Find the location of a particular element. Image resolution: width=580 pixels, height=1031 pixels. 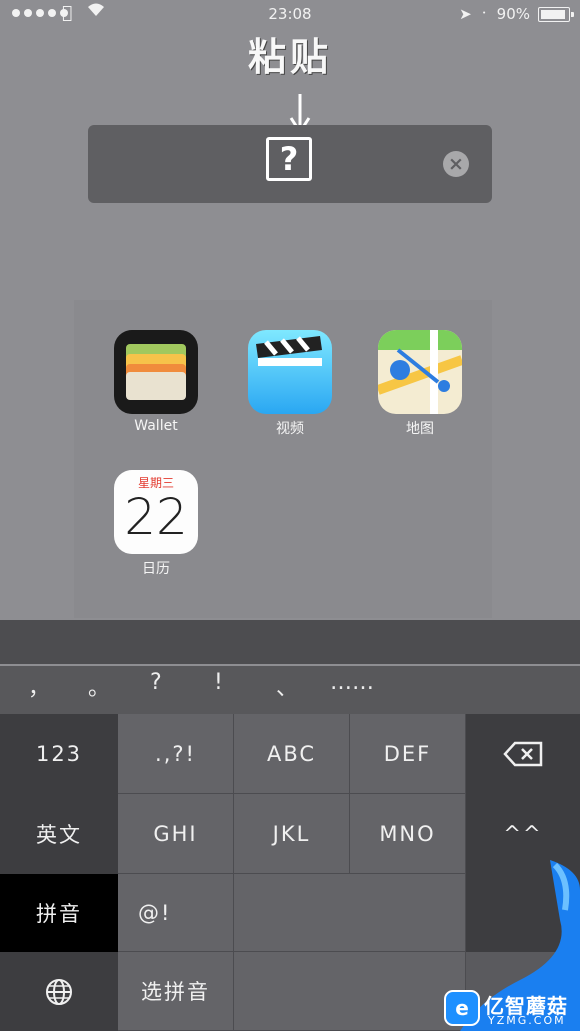

app-videos: 视频 is located at coordinates (290, 384).